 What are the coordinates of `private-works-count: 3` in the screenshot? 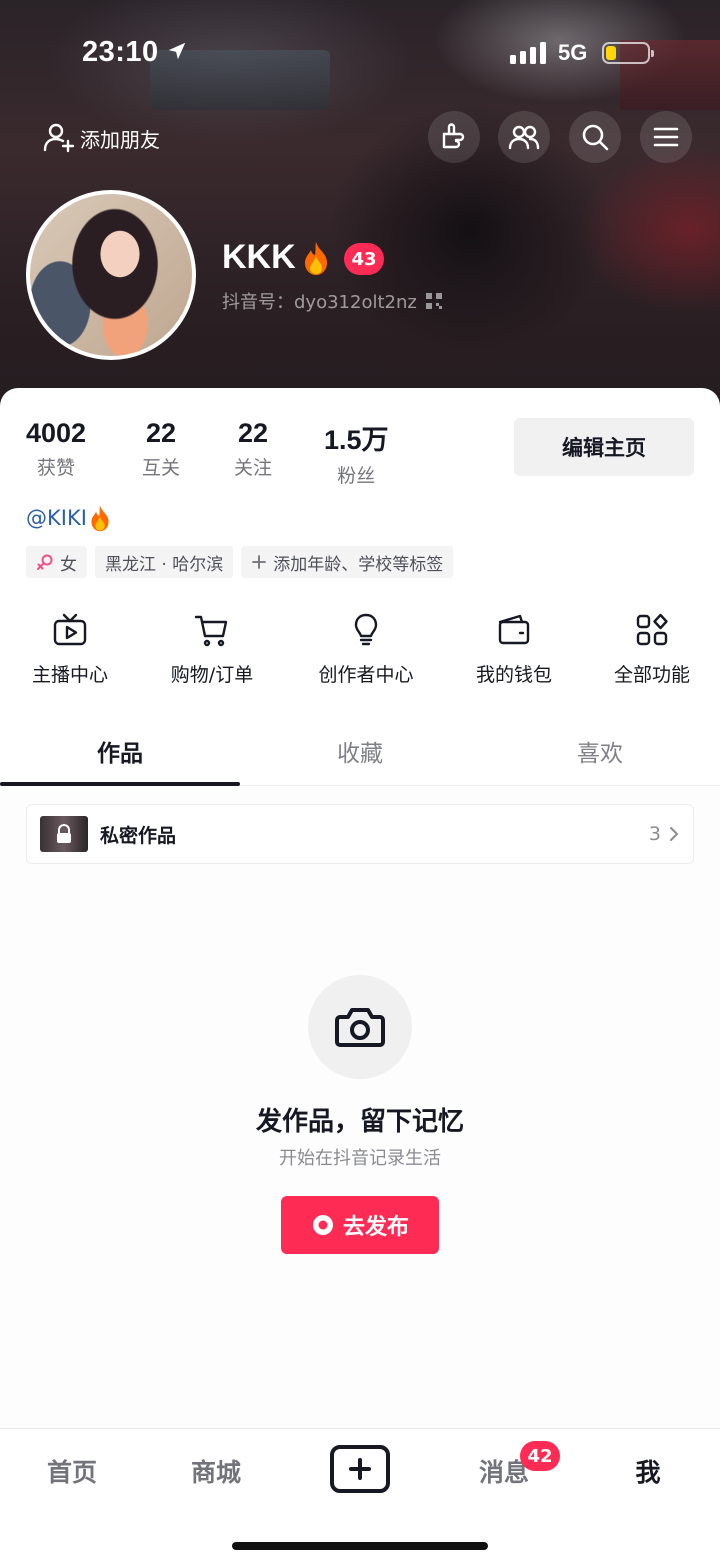 It's located at (664, 834).